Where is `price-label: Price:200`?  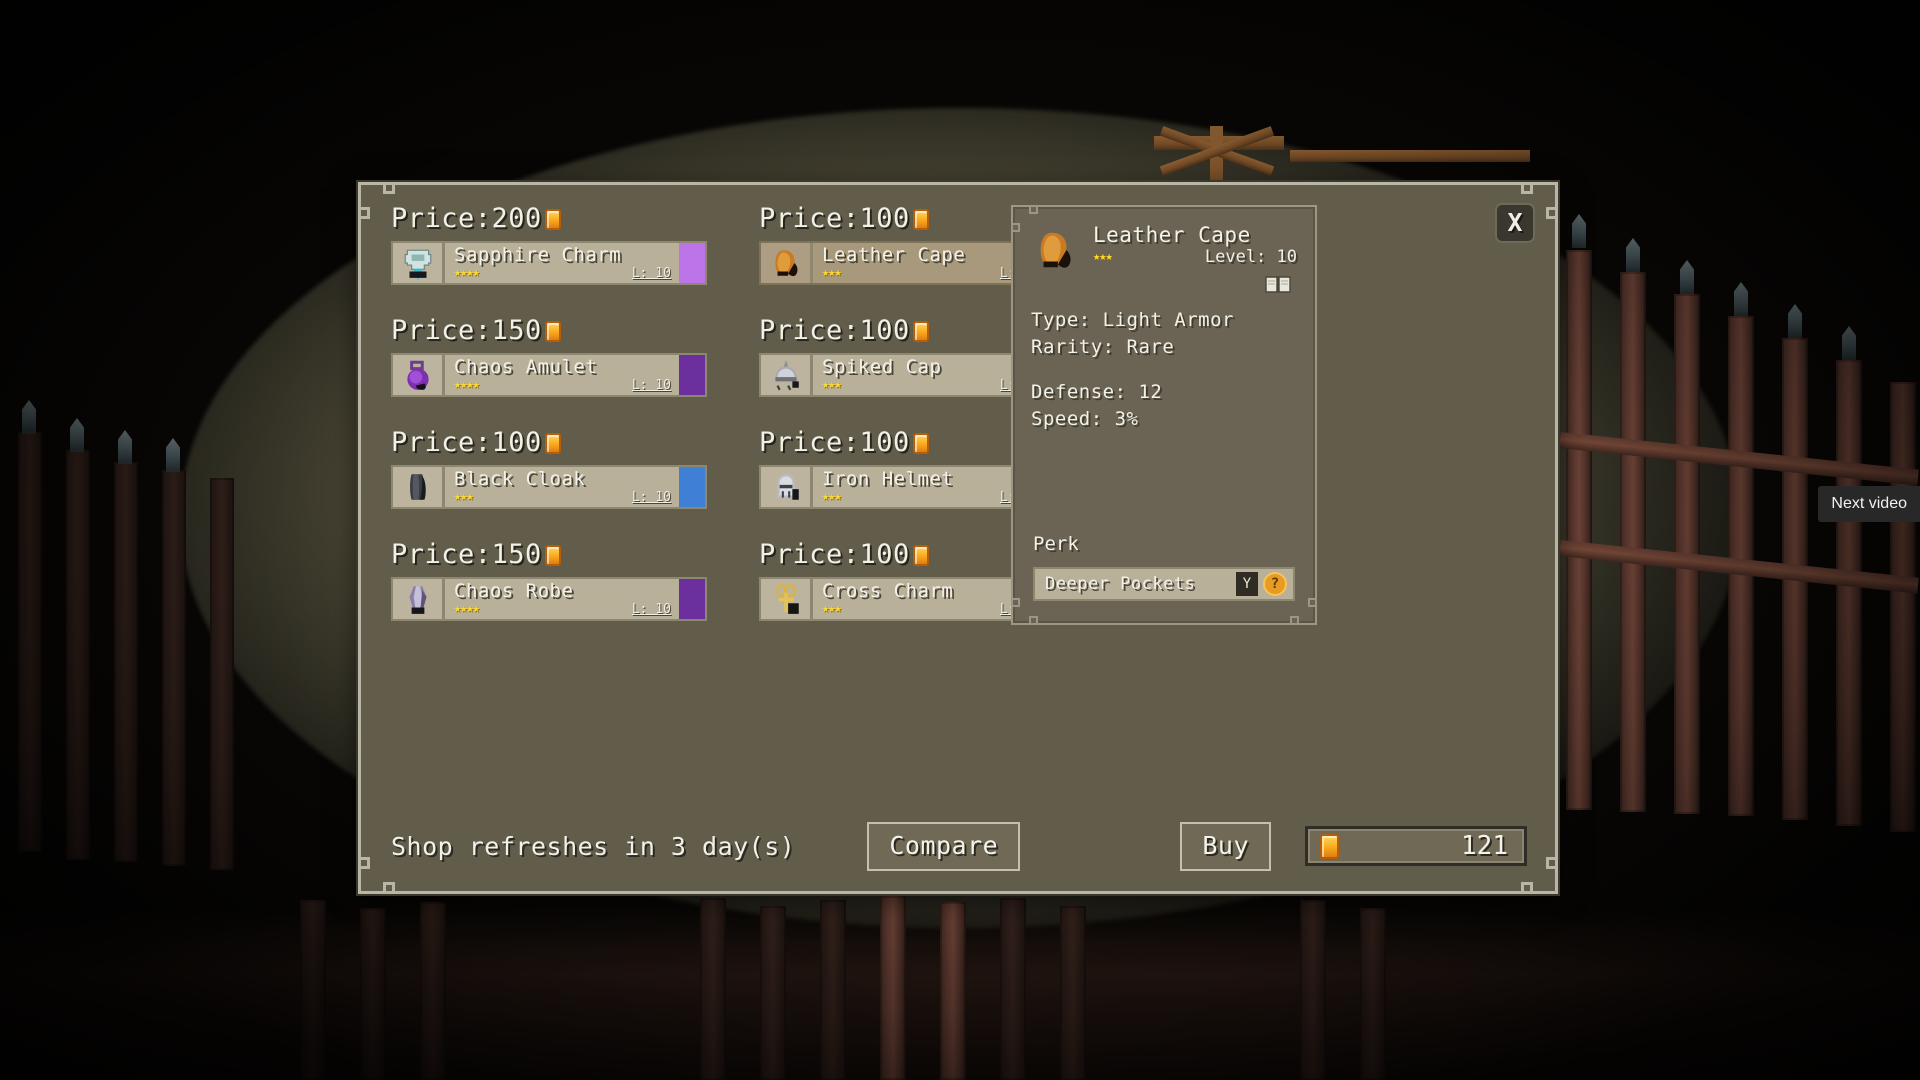 price-label: Price:200 is located at coordinates (549, 218).